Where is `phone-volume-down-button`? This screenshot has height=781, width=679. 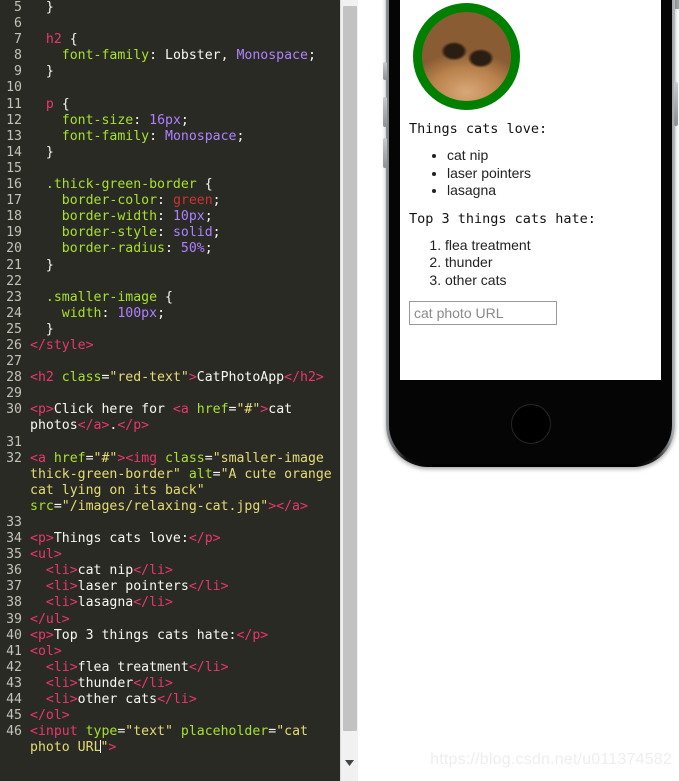
phone-volume-down-button is located at coordinates (385, 153).